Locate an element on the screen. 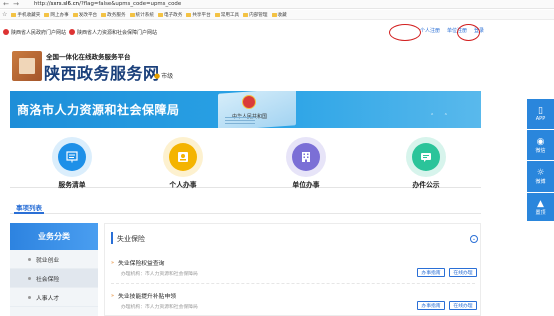 This screenshot has height=316, width=554. hr-portal-label: 陕西省人力资源和社会保障门户网站 is located at coordinates (117, 32).